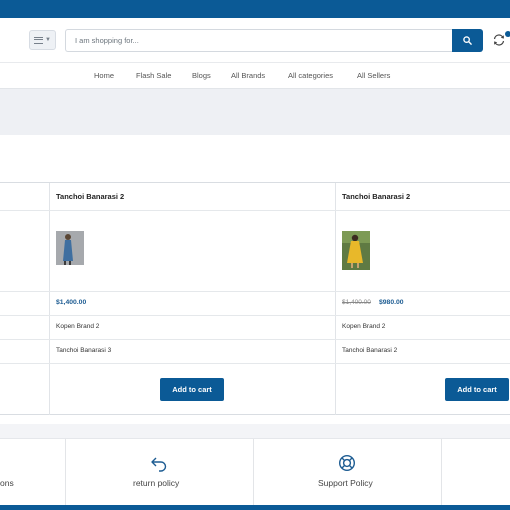 The height and width of the screenshot is (510, 510). What do you see at coordinates (258, 40) in the screenshot?
I see `search-input` at bounding box center [258, 40].